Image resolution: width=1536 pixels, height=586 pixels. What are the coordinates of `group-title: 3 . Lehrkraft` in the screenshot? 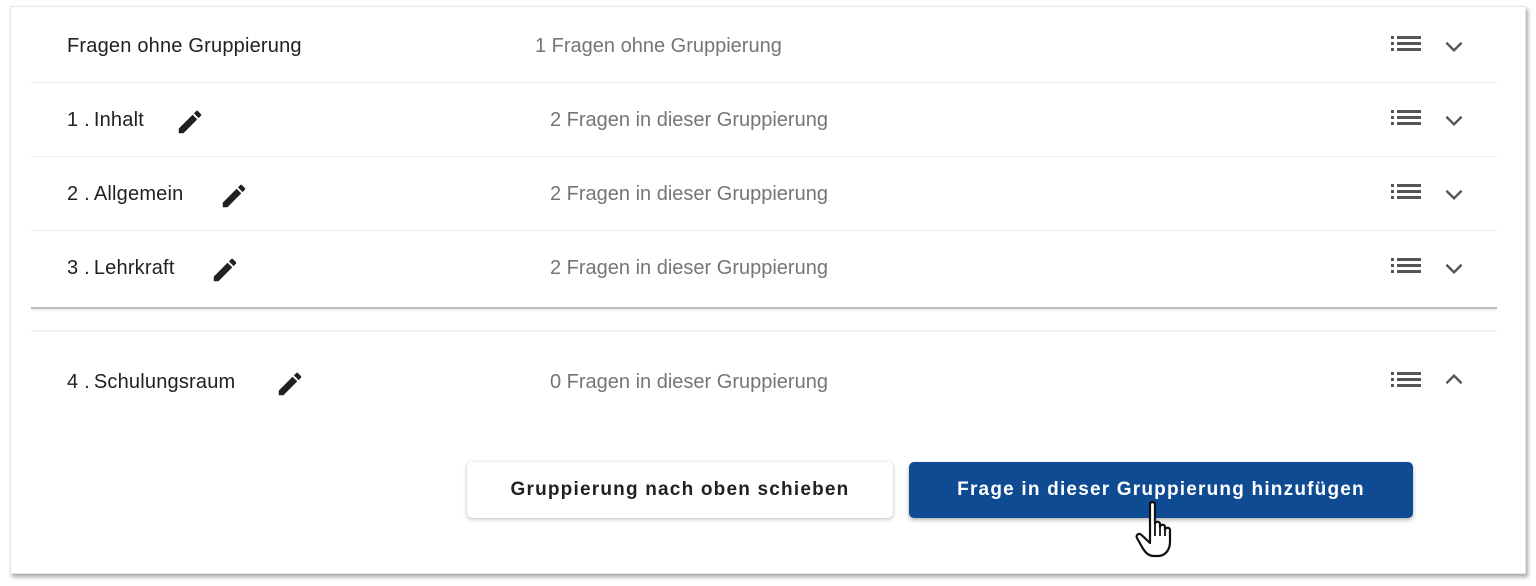 It's located at (121, 268).